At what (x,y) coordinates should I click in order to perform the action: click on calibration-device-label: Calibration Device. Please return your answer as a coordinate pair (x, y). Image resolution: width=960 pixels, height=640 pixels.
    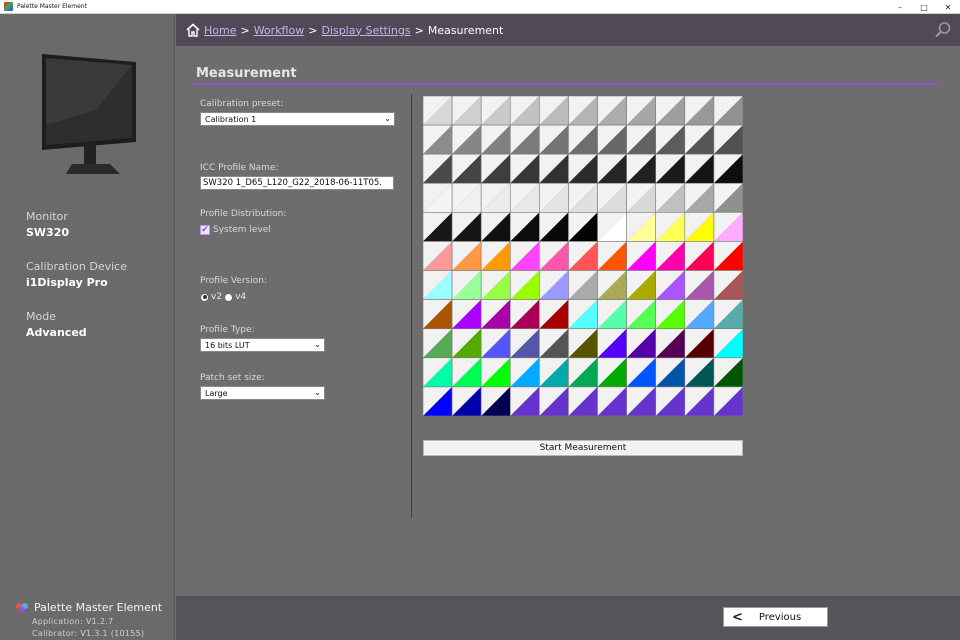
    Looking at the image, I should click on (76, 266).